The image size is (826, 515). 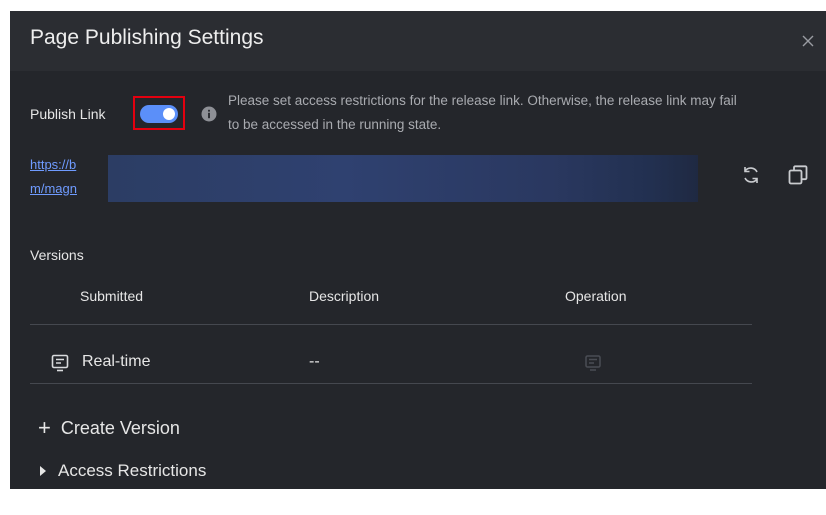 I want to click on create-version-button: + Create Version, so click(x=109, y=427).